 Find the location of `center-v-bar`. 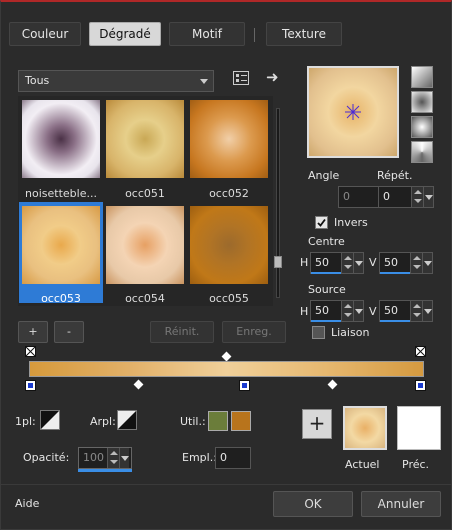

center-v-bar is located at coordinates (395, 273).